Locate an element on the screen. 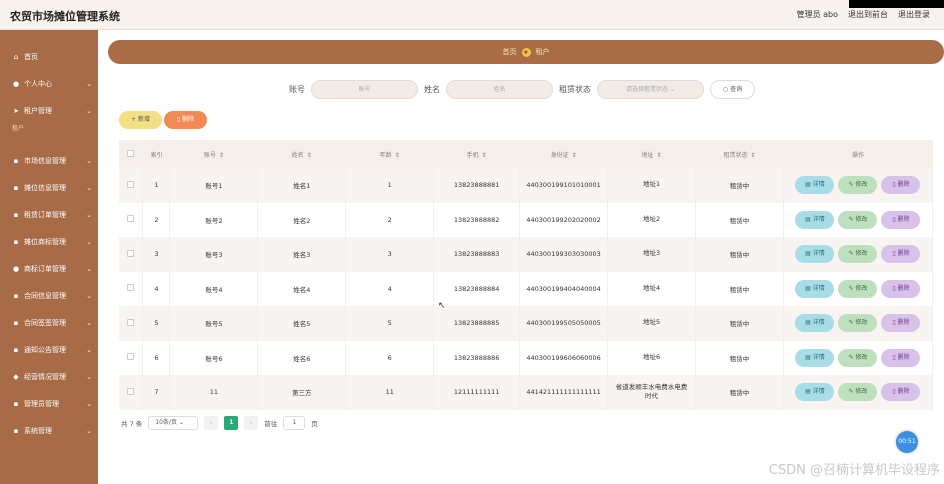 This screenshot has width=944, height=484. sidebar-item-13: ▪ 系统管理 ⌄ is located at coordinates (49, 431).